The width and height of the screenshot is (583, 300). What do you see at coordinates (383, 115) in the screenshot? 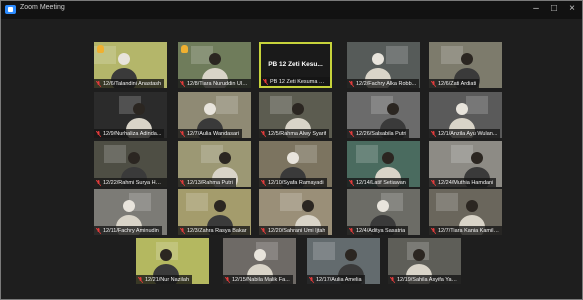
I see `participant-tile: 12/26/Salsabila Putri` at bounding box center [383, 115].